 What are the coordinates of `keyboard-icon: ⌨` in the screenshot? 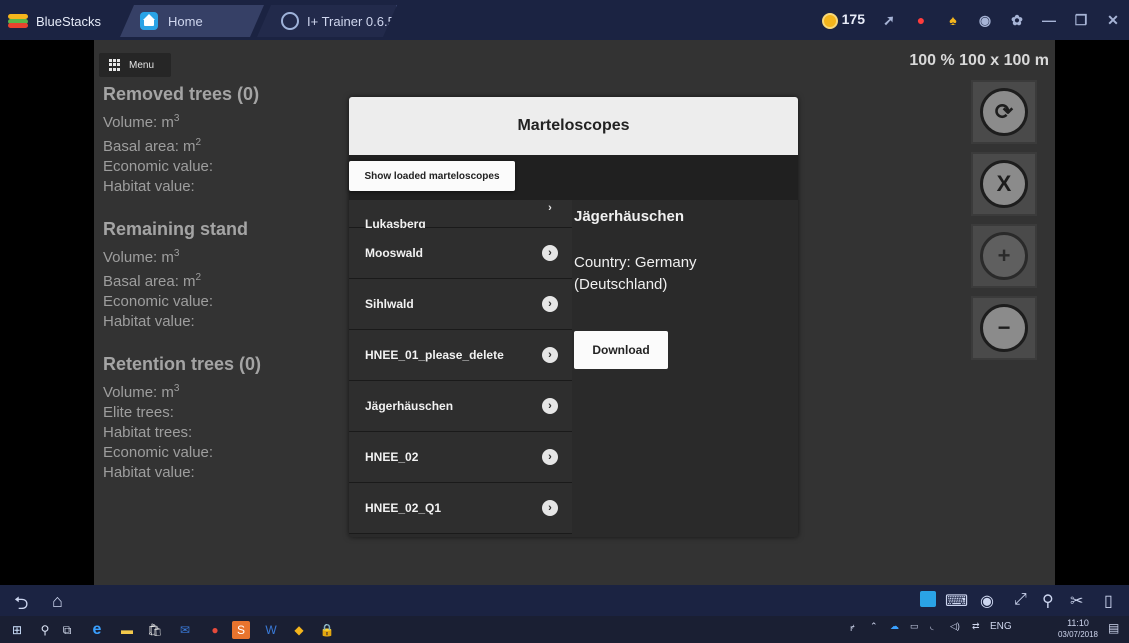 It's located at (956, 601).